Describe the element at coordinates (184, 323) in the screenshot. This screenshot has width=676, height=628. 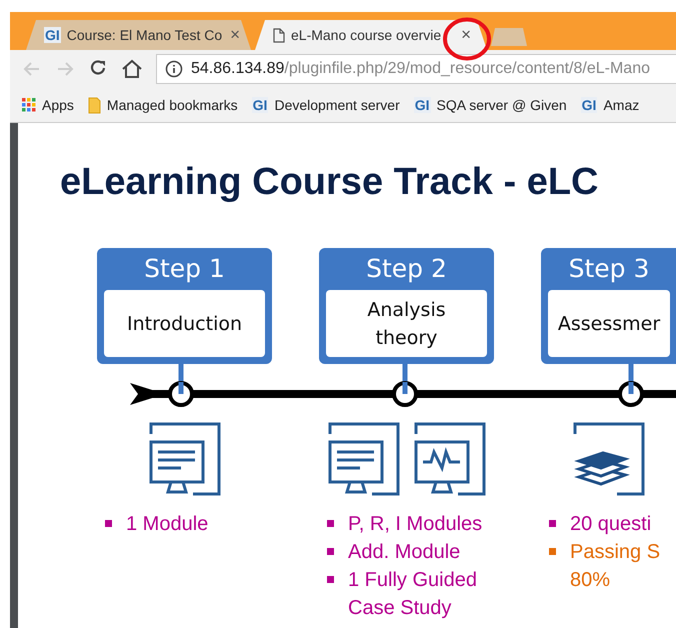
I see `step-label: Introduction` at that location.